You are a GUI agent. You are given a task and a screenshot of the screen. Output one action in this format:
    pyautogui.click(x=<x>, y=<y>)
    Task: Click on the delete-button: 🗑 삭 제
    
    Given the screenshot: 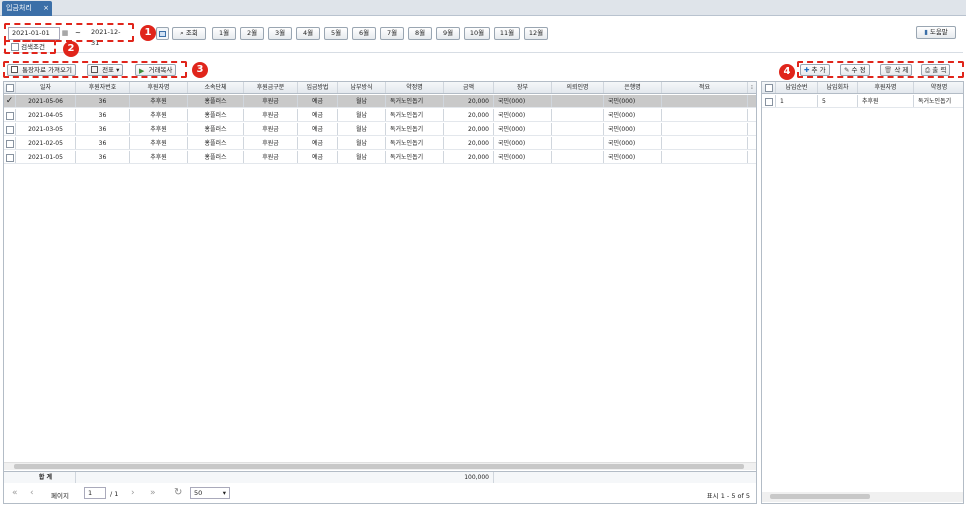 What is the action you would take?
    pyautogui.click(x=896, y=70)
    